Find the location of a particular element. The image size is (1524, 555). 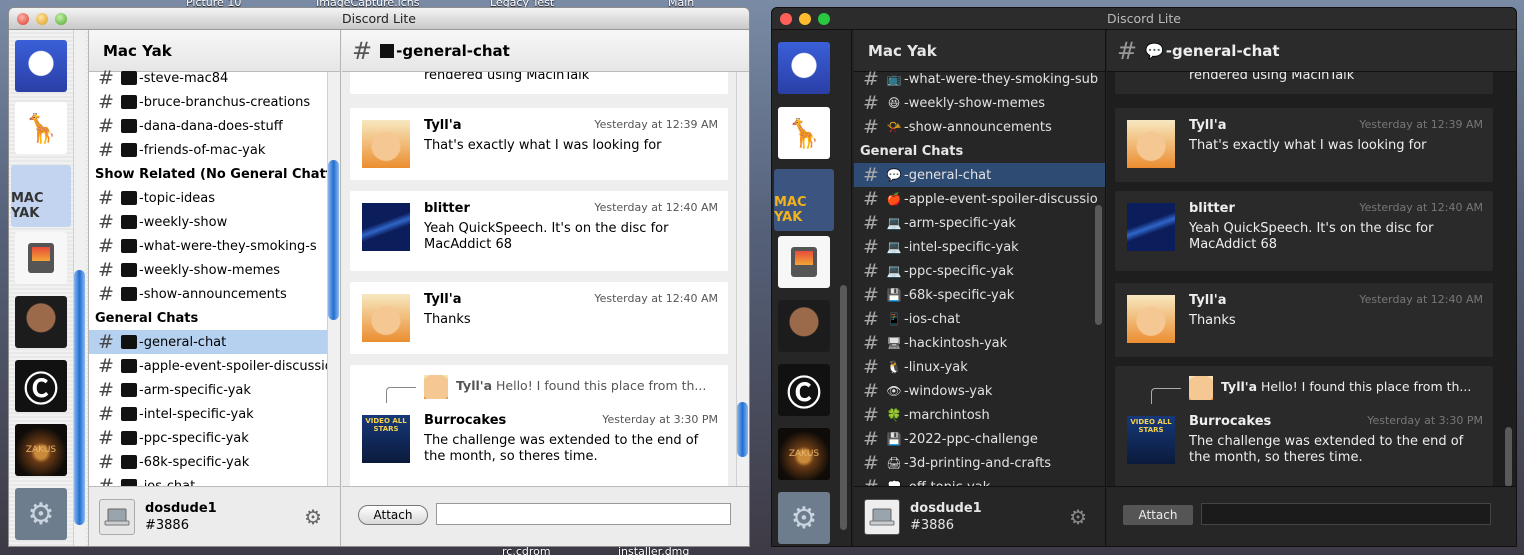

channel-item: # 👁 -windows-yak is located at coordinates (979, 391).